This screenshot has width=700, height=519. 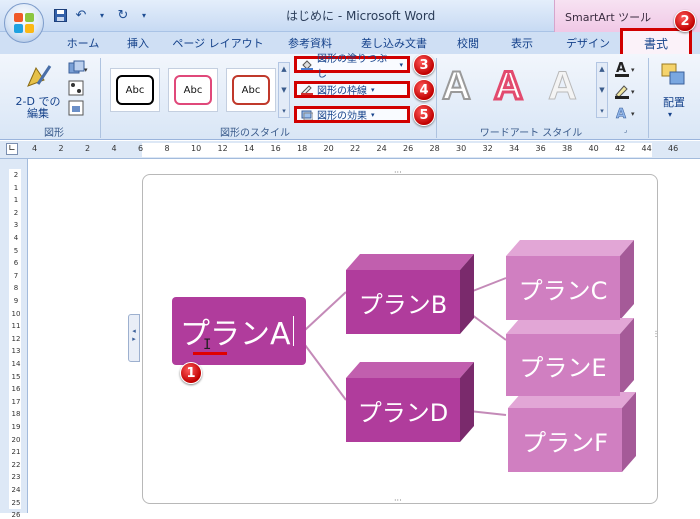 I want to click on node-plan-d: プランD, so click(x=403, y=410).